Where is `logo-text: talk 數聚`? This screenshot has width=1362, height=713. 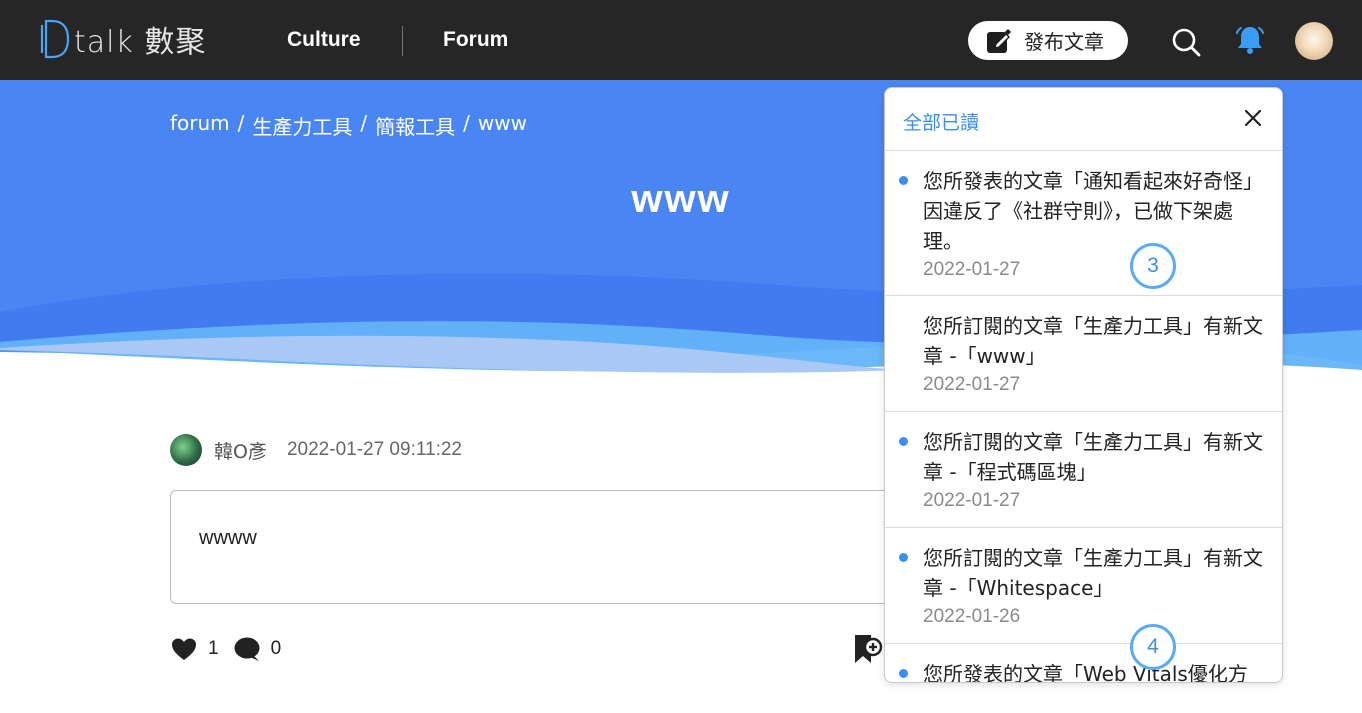 logo-text: talk 數聚 is located at coordinates (140, 42).